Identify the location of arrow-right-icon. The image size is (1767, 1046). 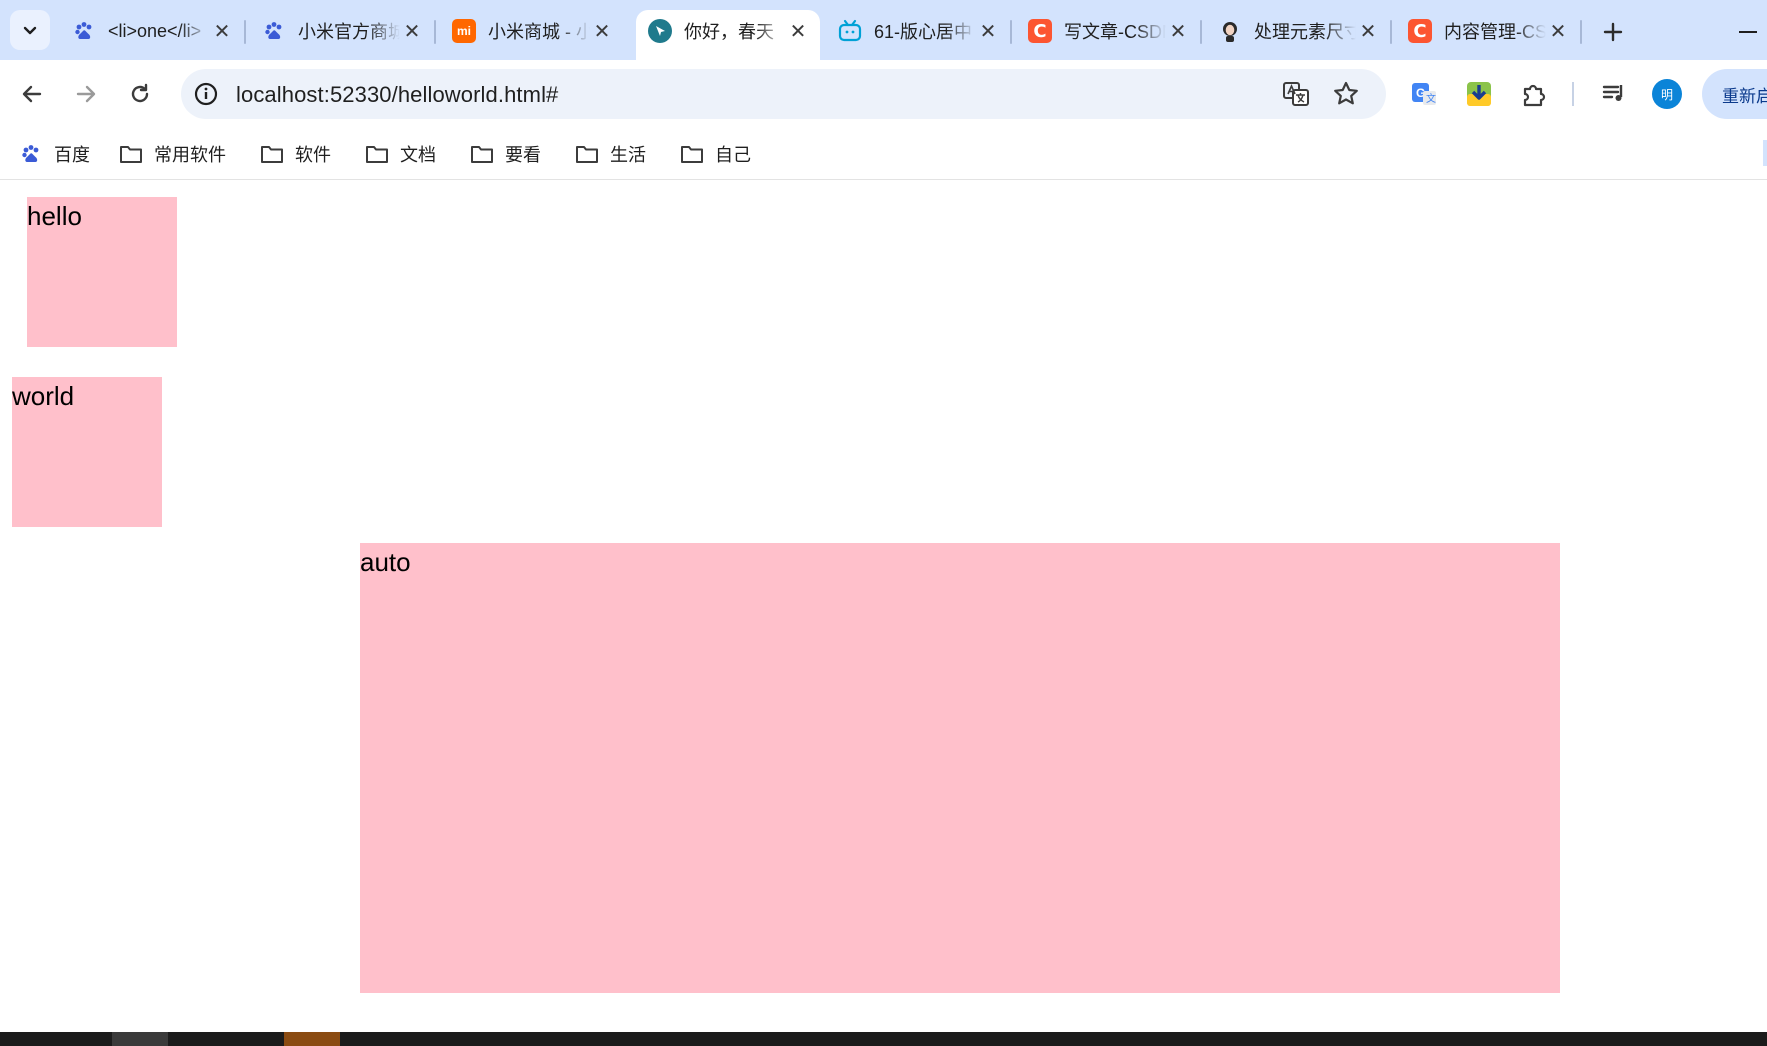
(86, 94).